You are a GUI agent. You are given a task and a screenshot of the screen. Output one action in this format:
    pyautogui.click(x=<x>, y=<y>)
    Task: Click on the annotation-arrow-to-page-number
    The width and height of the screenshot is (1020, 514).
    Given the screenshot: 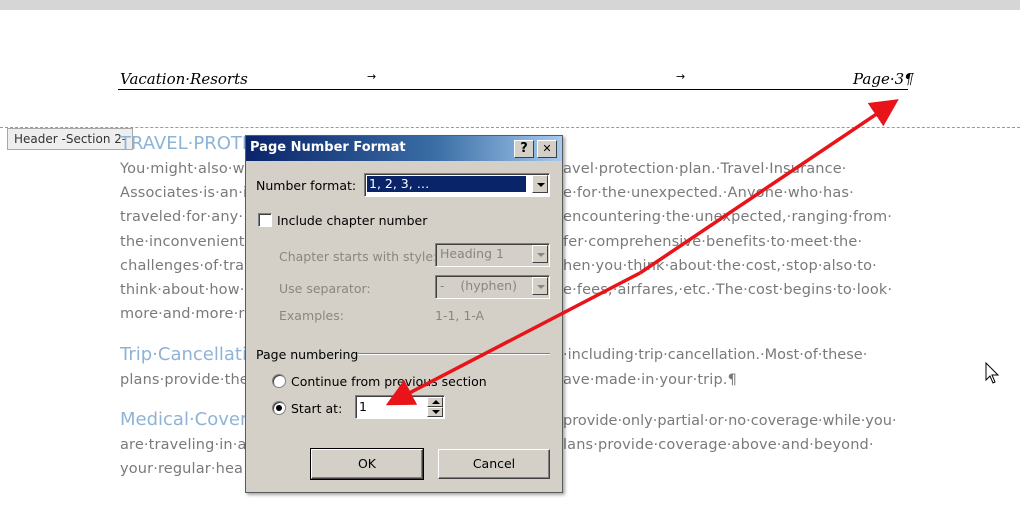 What is the action you would take?
    pyautogui.click(x=769, y=187)
    